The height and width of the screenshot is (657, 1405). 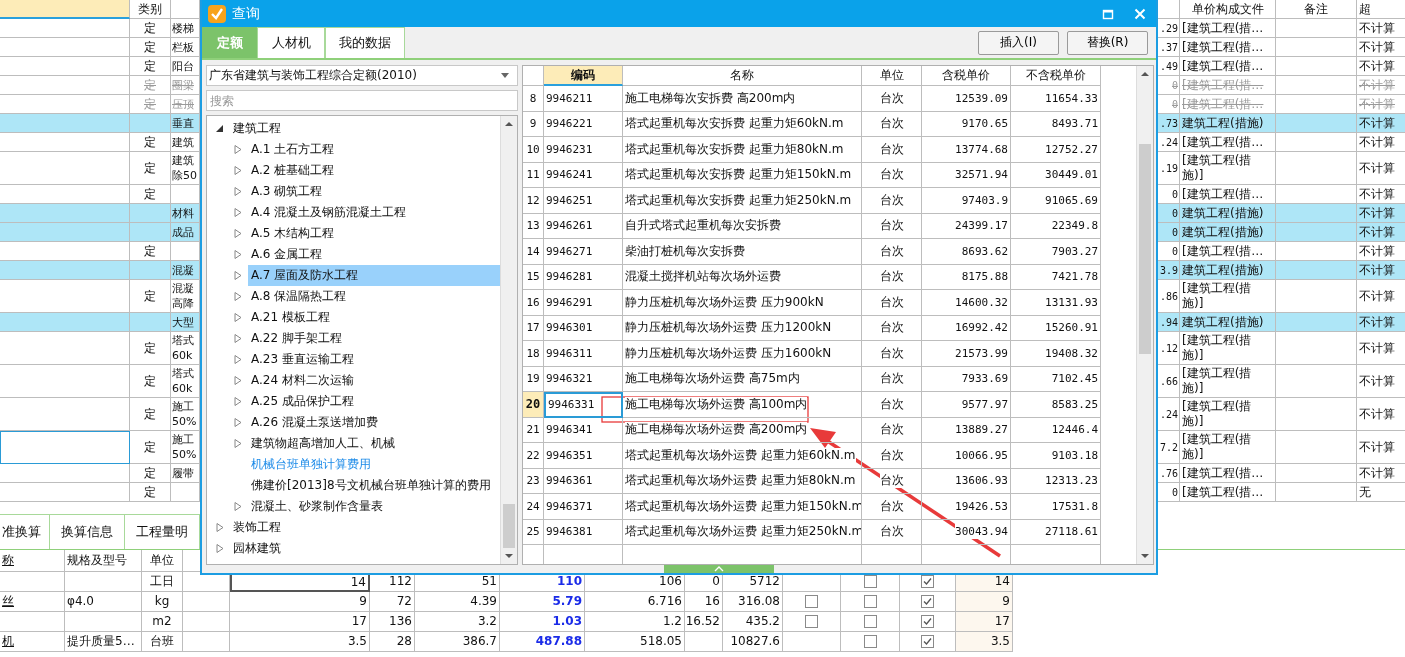 What do you see at coordinates (966, 379) in the screenshot?
I see `table-cell: 7933.69` at bounding box center [966, 379].